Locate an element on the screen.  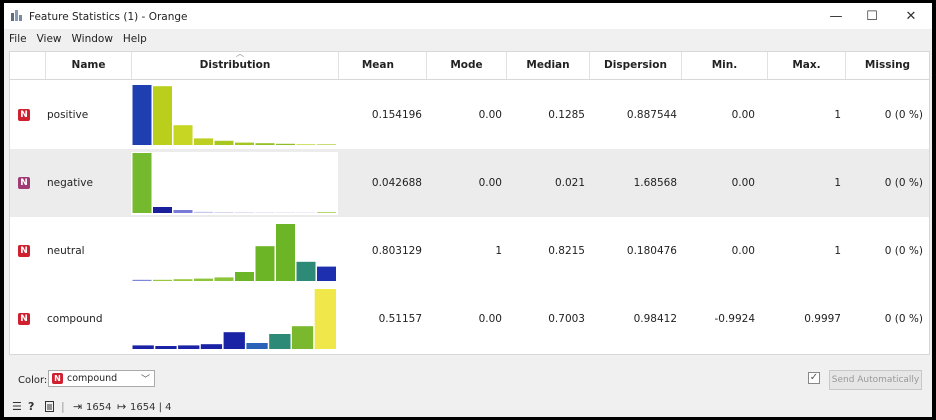
menu-help: Help is located at coordinates (135, 40).